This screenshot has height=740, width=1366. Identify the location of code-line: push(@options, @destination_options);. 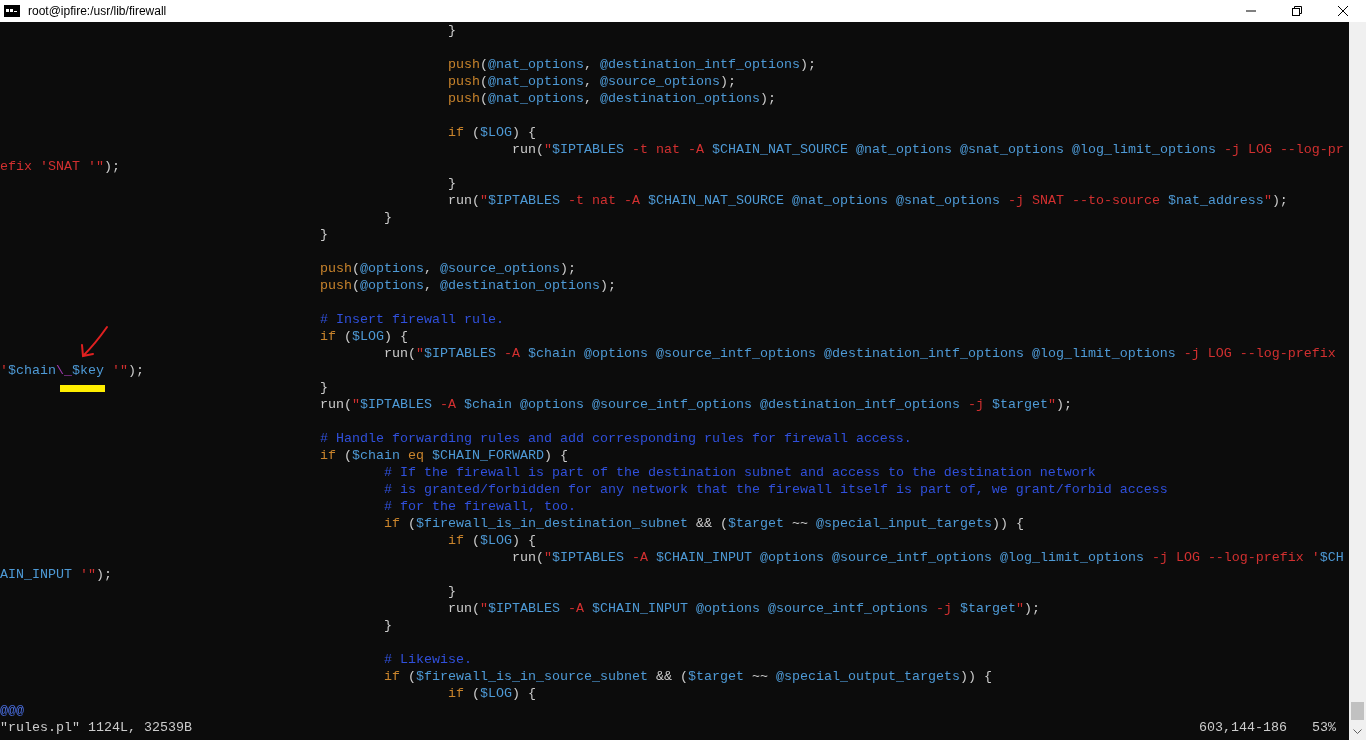
(468, 285).